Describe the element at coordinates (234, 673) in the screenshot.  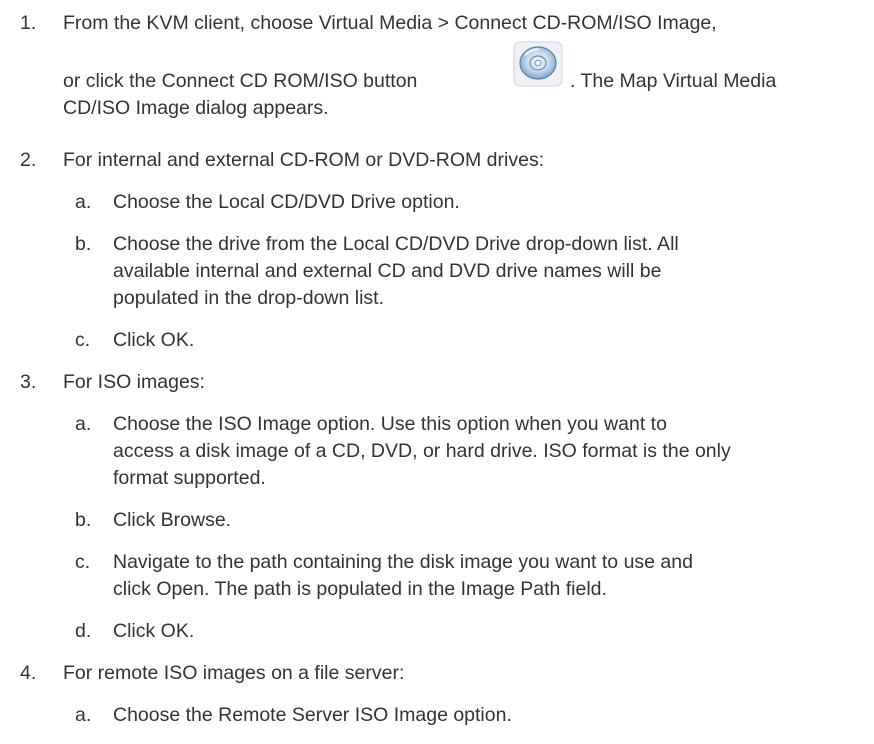
I see `step-text: For remote ISO images on a file server:` at that location.